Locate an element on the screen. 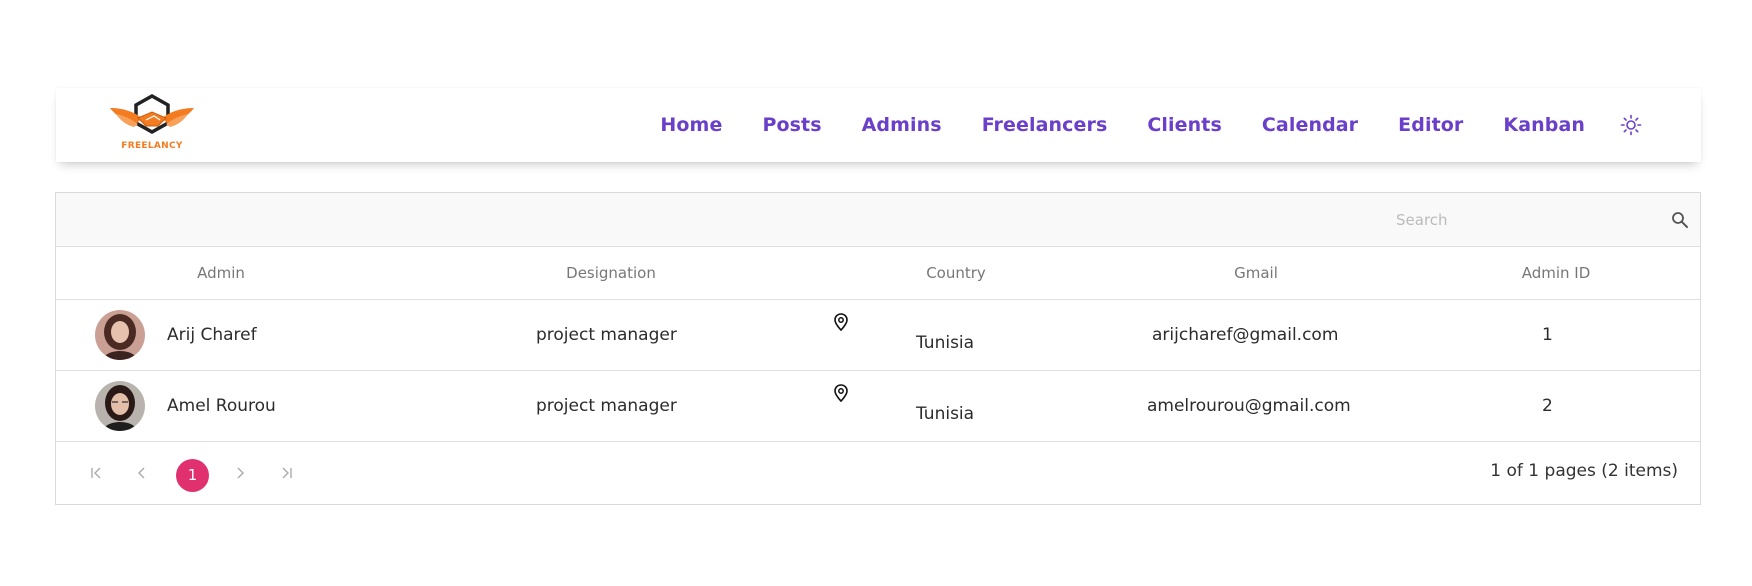  sun-icon is located at coordinates (1631, 125).